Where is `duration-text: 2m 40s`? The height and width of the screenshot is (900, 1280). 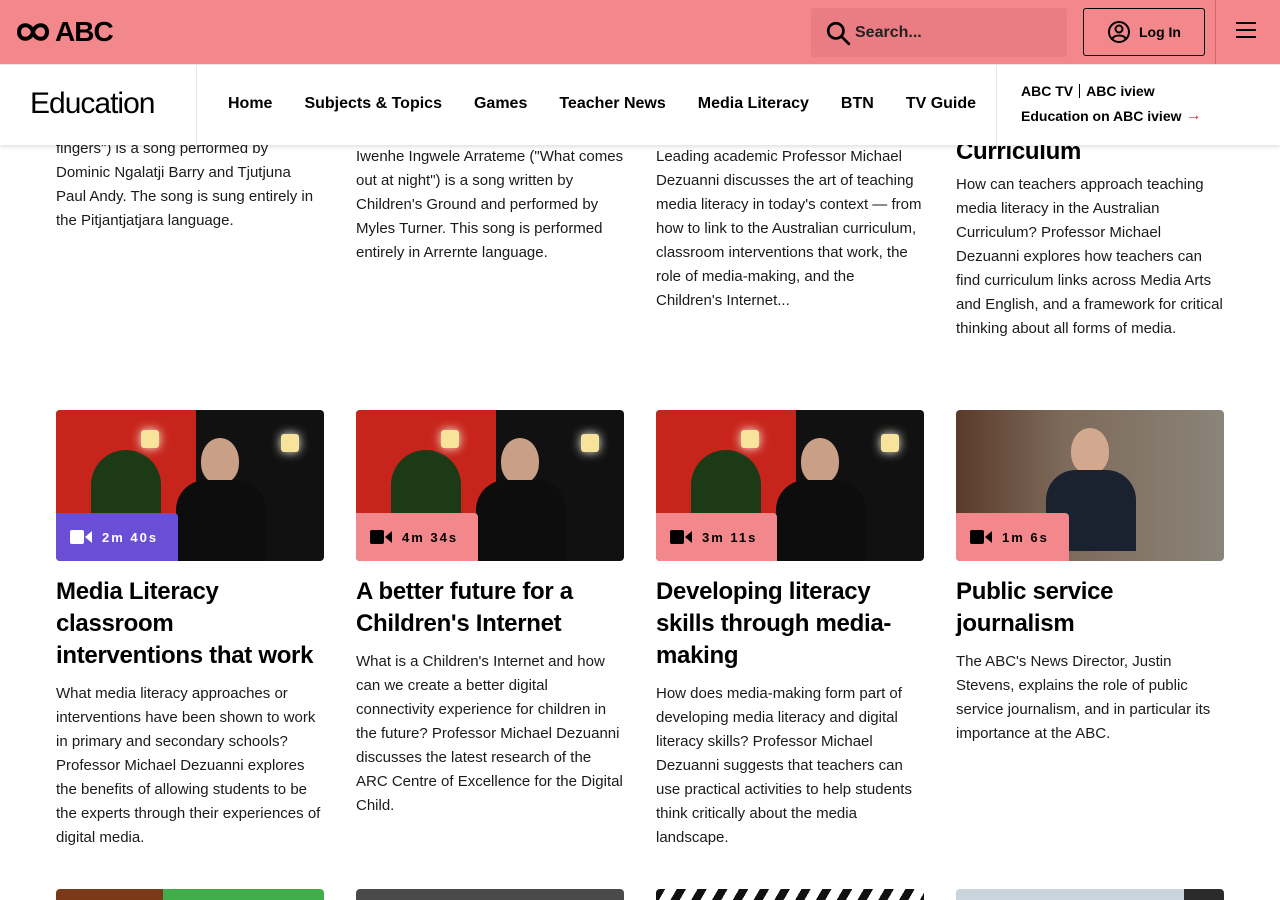 duration-text: 2m 40s is located at coordinates (130, 537).